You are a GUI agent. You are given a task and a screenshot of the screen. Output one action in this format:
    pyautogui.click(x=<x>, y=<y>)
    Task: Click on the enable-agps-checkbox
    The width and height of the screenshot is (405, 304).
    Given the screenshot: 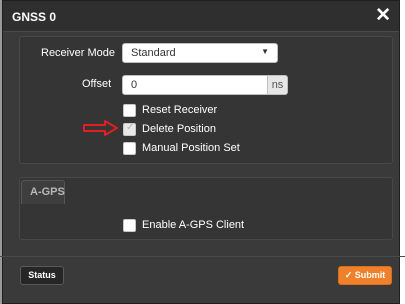 What is the action you would take?
    pyautogui.click(x=129, y=225)
    